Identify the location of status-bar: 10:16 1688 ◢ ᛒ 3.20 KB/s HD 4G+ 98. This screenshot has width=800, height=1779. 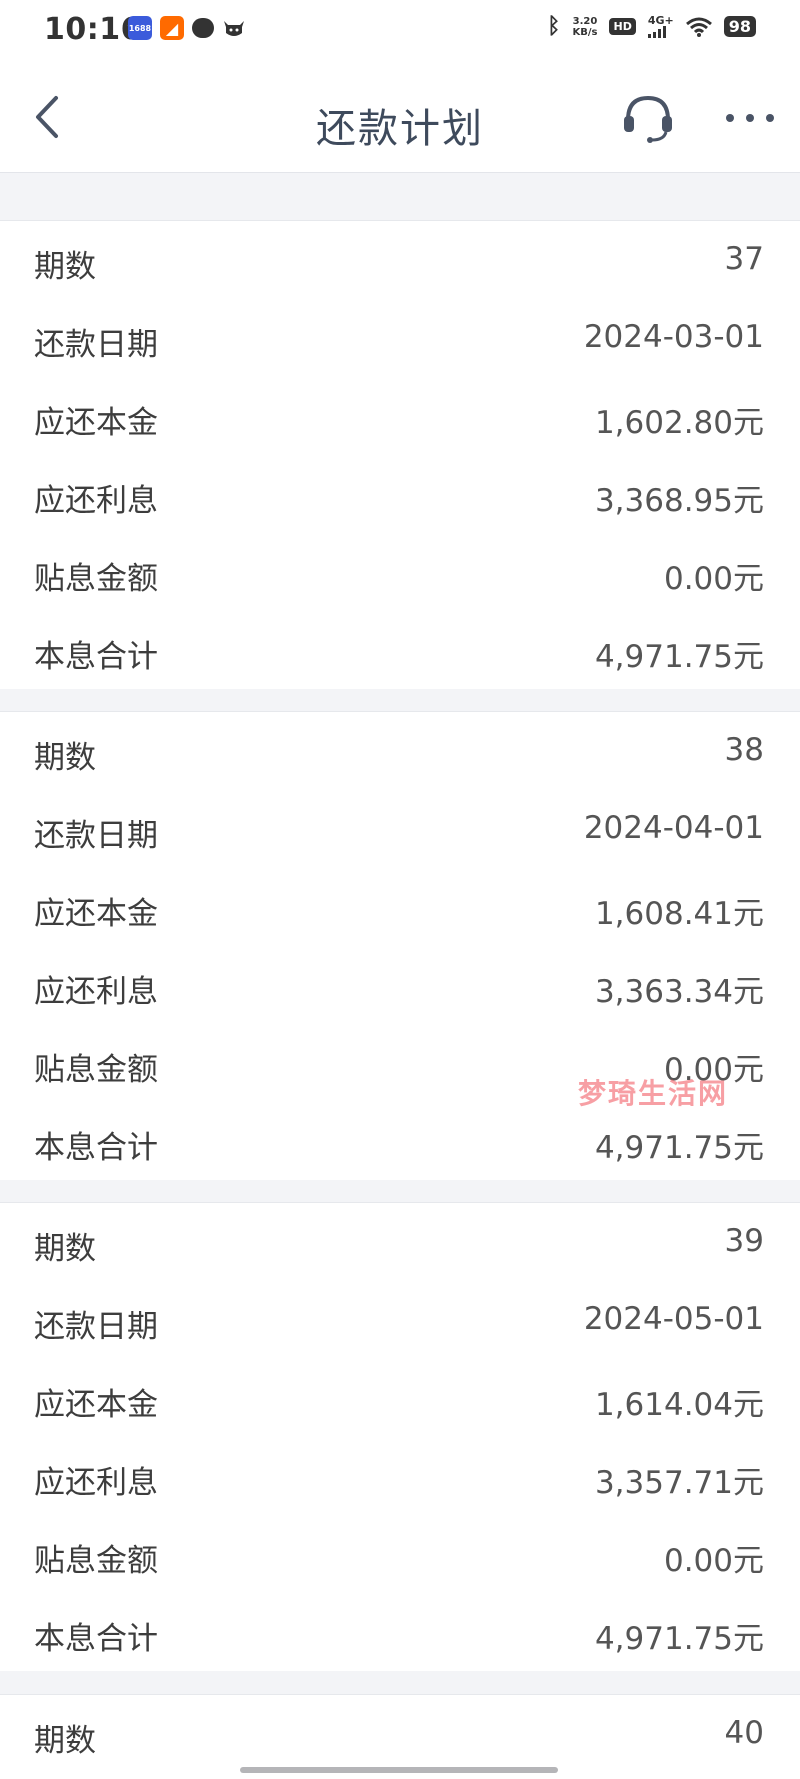
(400, 31).